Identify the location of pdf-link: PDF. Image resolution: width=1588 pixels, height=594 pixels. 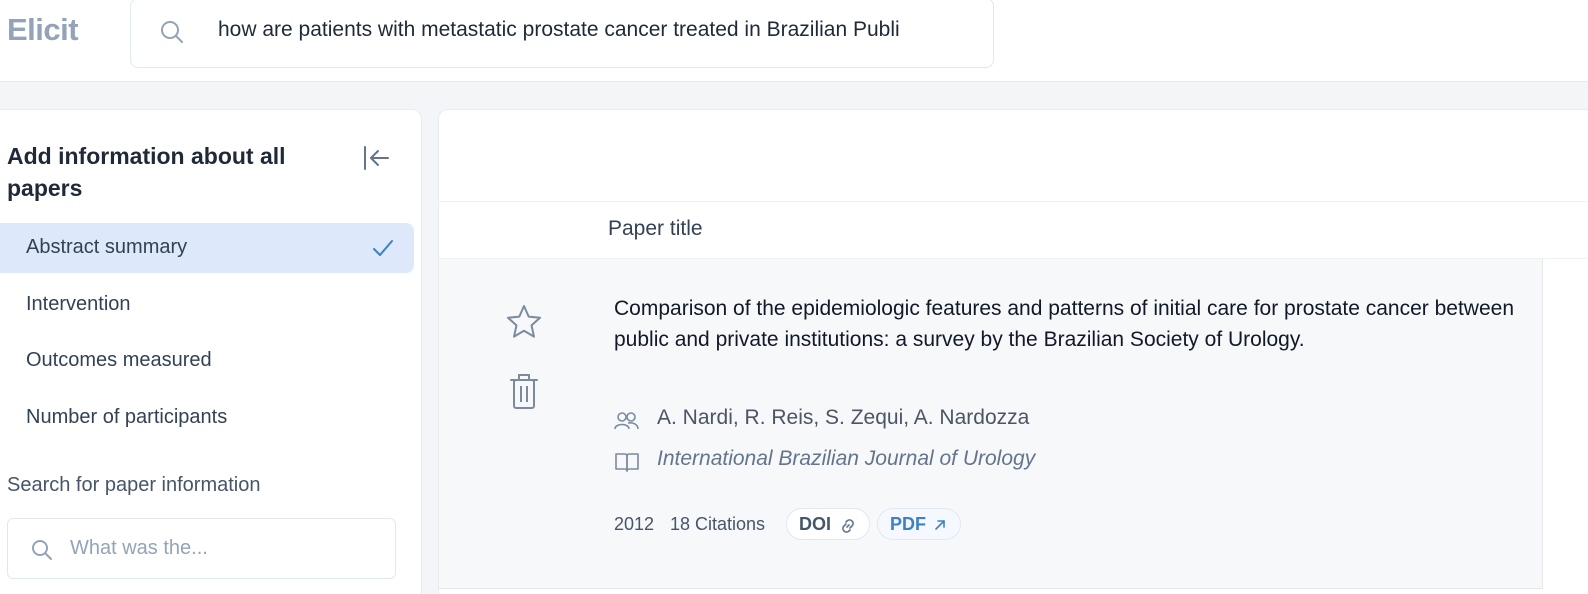
(919, 524).